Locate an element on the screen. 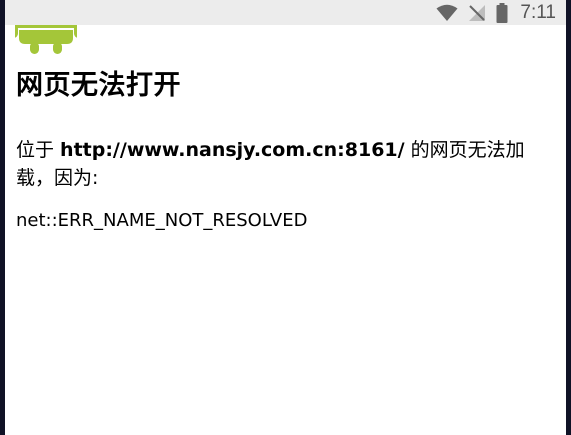  no-signal-icon is located at coordinates (477, 13).